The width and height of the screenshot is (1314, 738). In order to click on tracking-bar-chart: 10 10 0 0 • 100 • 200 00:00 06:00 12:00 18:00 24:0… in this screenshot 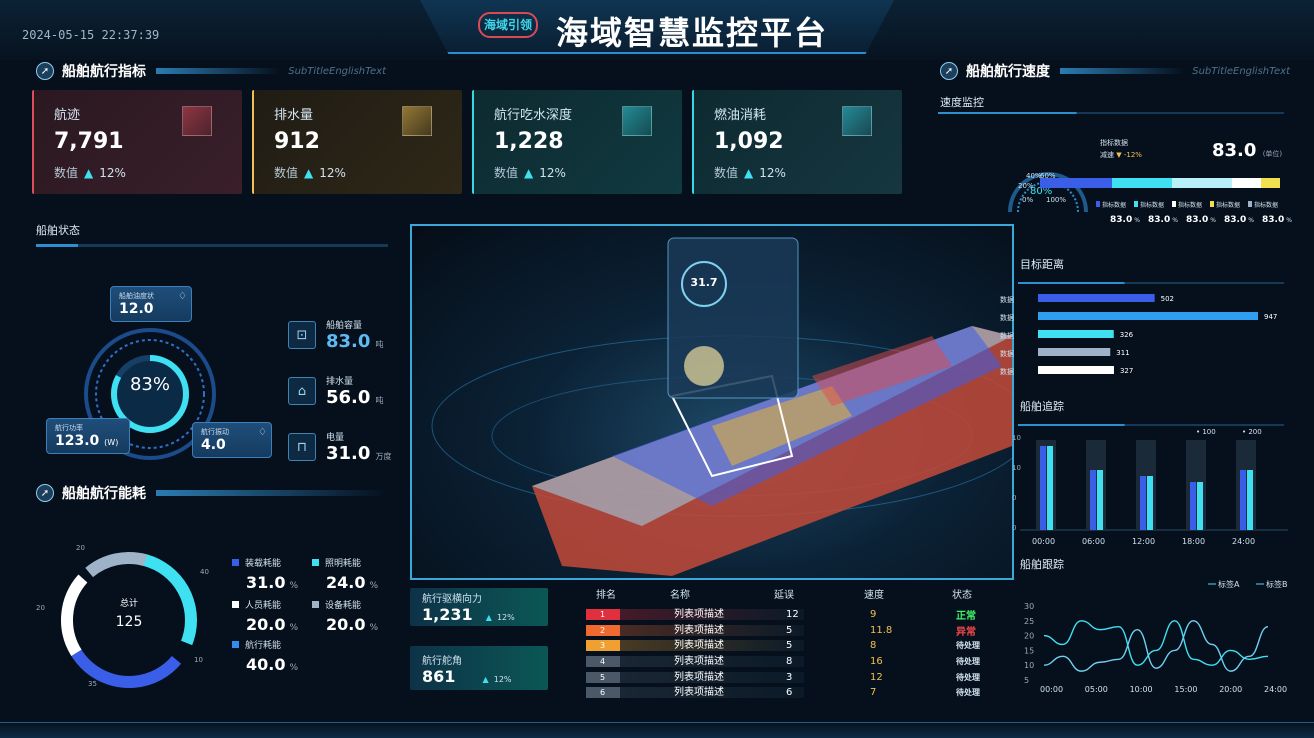, I will do `click(1150, 487)`.